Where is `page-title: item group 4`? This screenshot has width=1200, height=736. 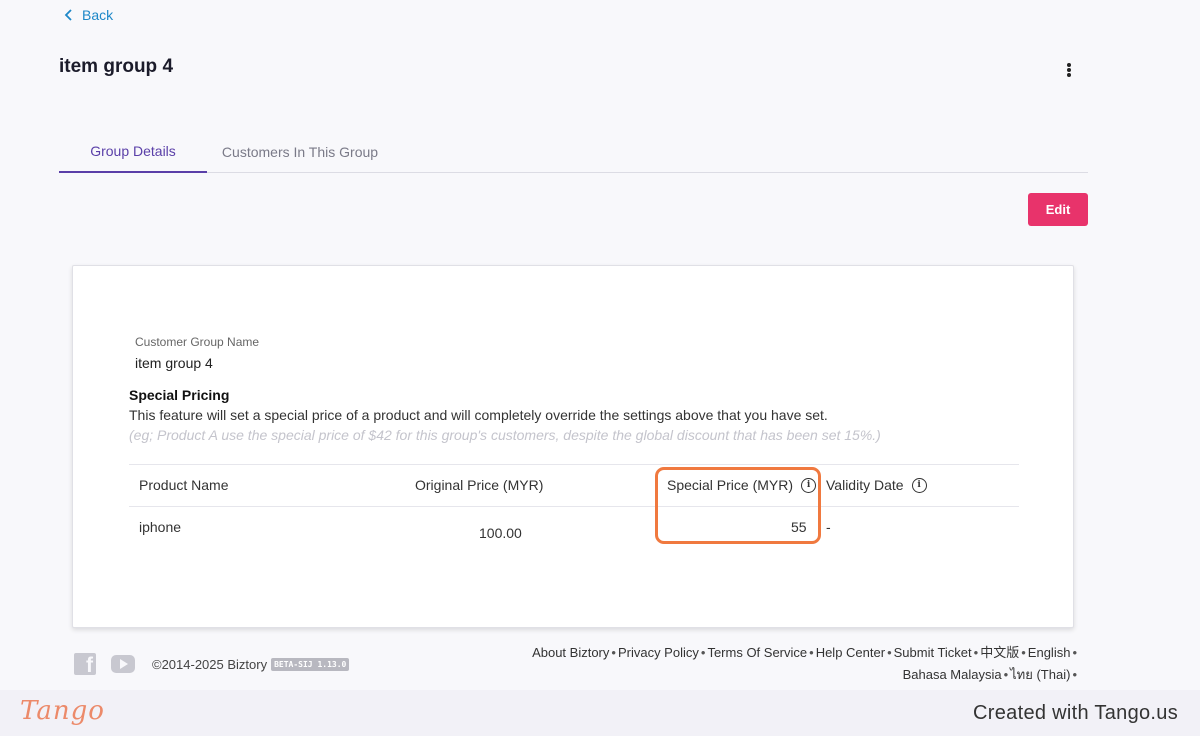
page-title: item group 4 is located at coordinates (116, 66).